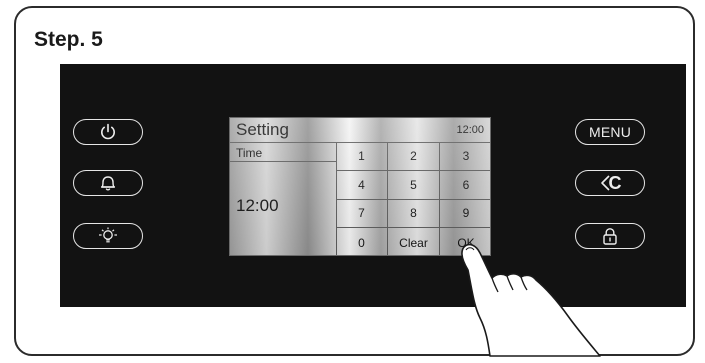  I want to click on key-3: 3, so click(465, 156).